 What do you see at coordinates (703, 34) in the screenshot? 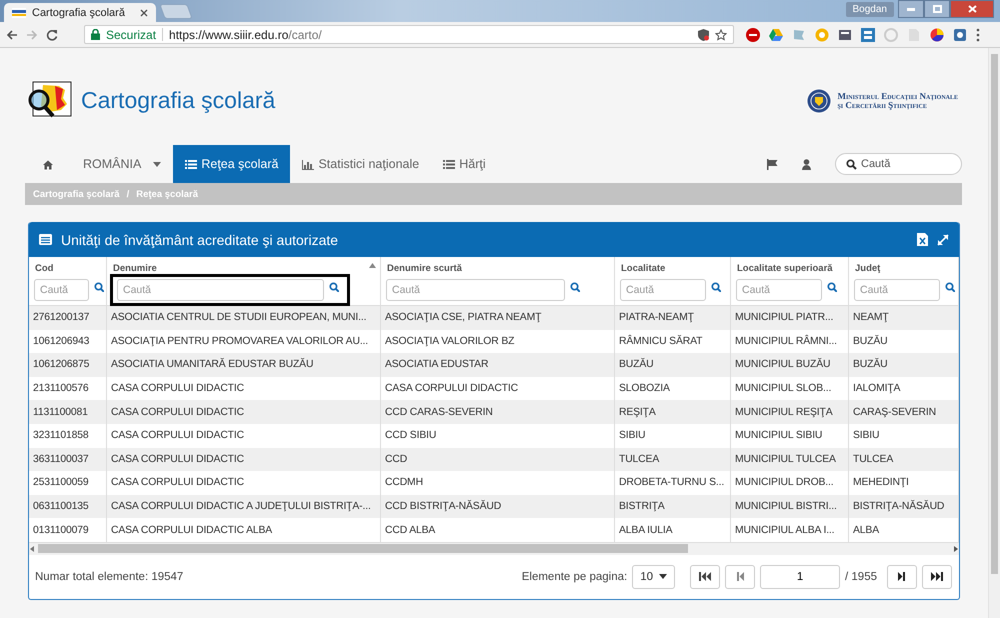
I see `shield-icon` at bounding box center [703, 34].